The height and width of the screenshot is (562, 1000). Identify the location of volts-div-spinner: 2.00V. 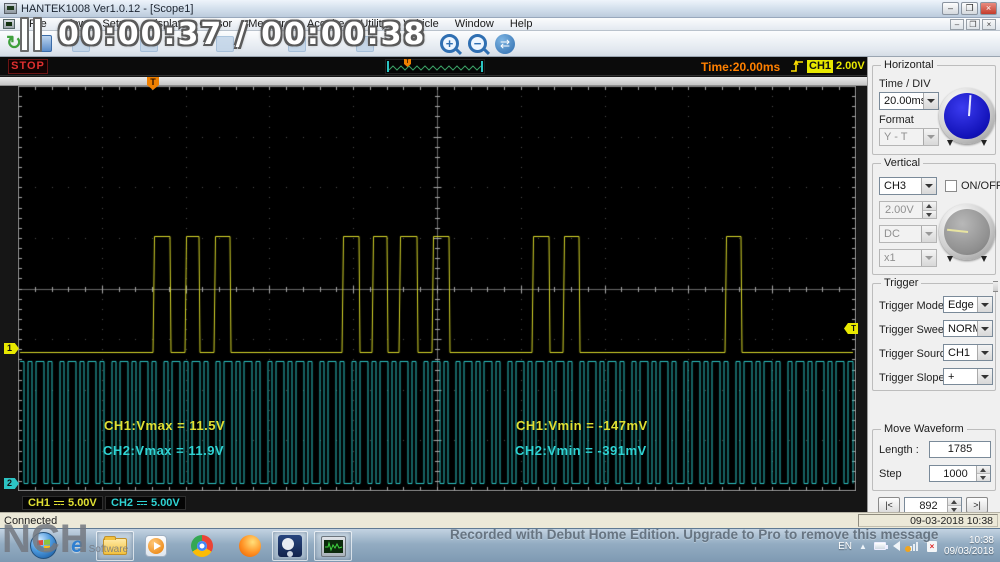
(908, 210).